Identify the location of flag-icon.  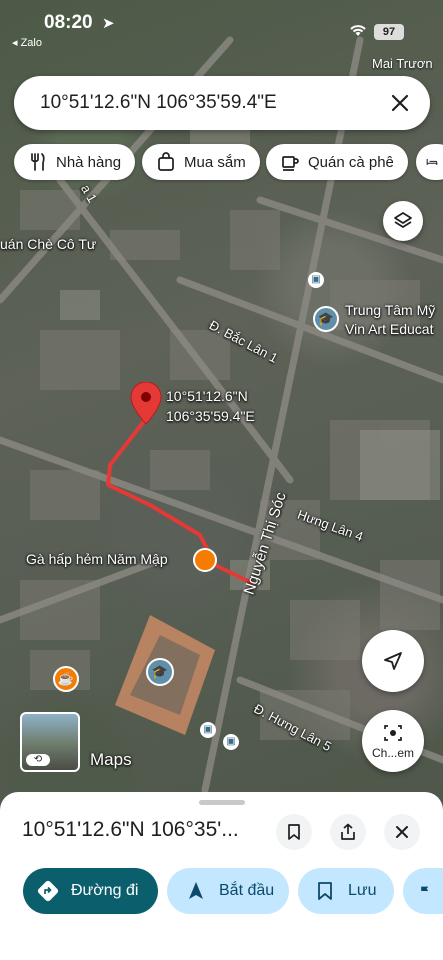
(425, 891).